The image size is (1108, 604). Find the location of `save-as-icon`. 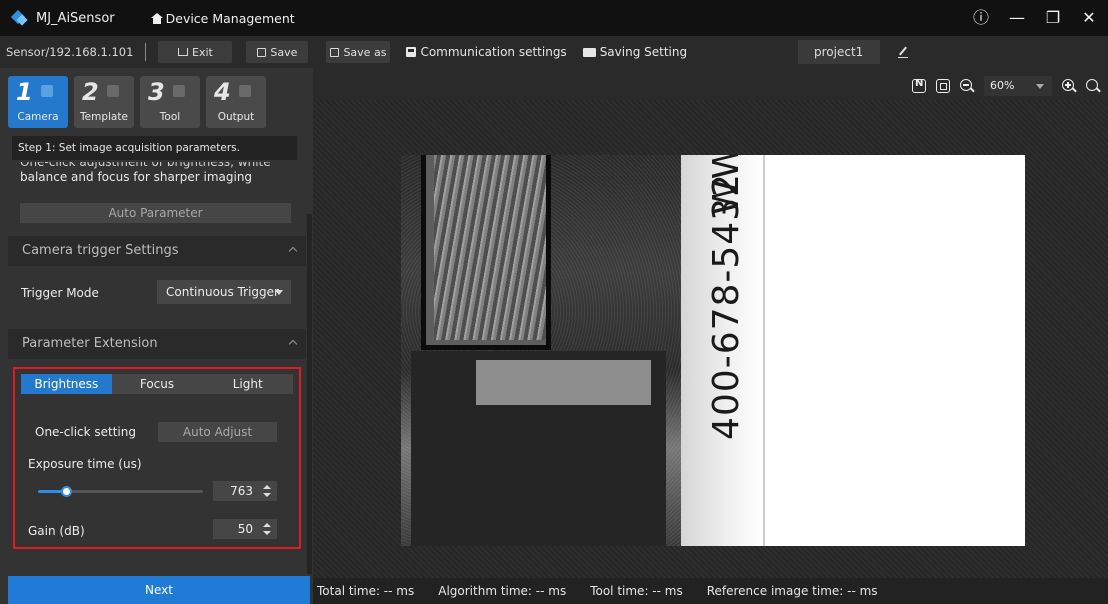

save-as-icon is located at coordinates (335, 52).